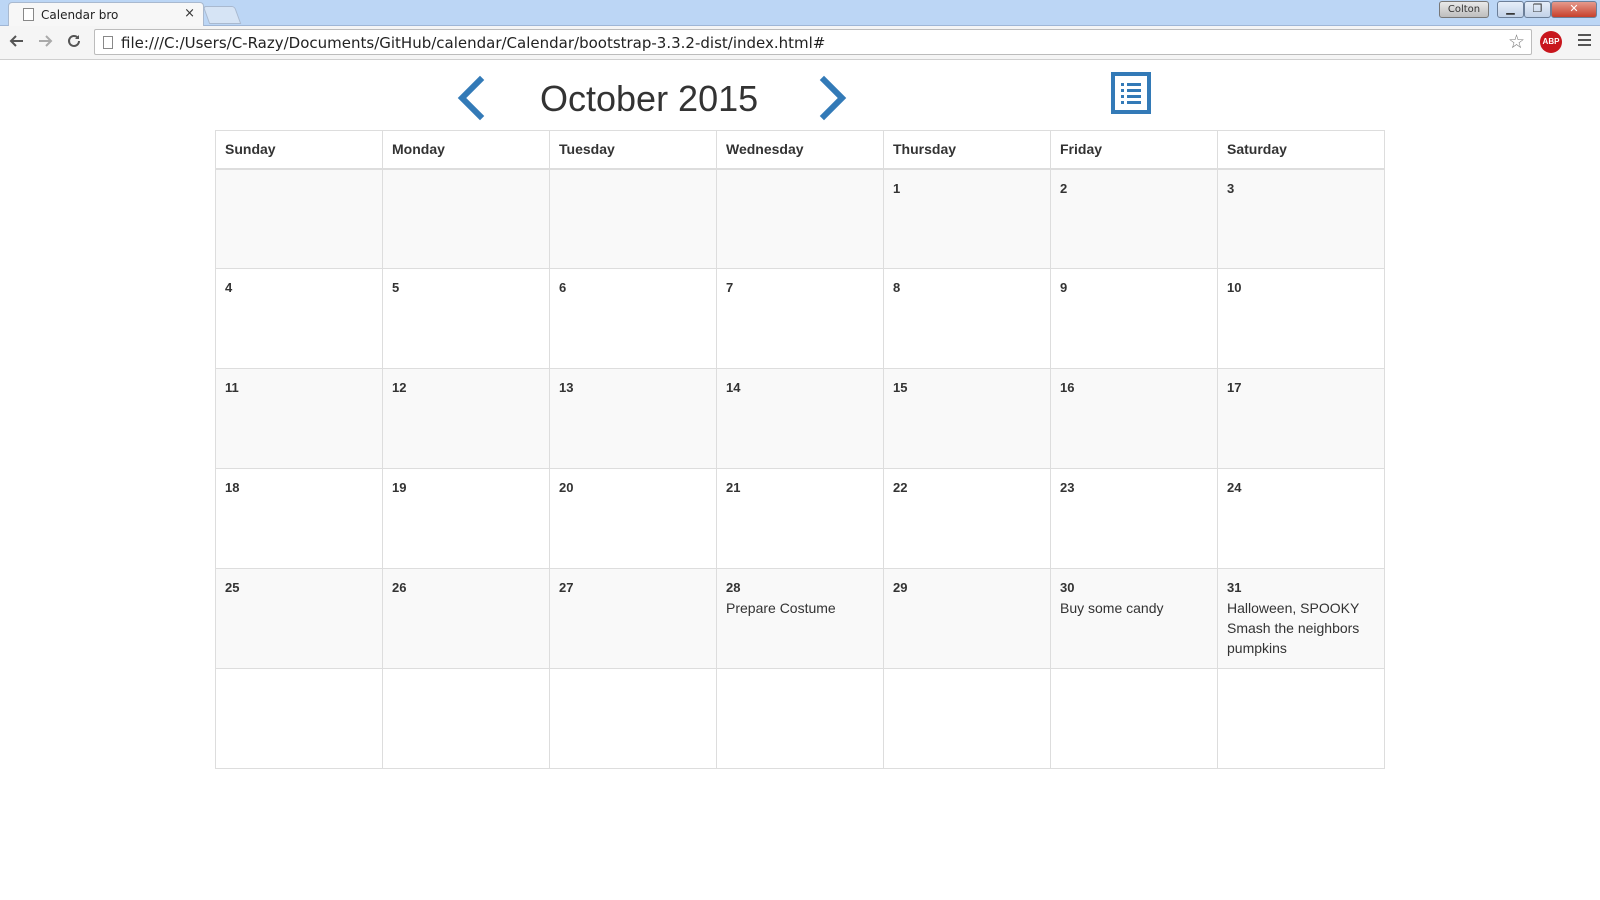  Describe the element at coordinates (967, 318) in the screenshot. I see `day-cell: 8` at that location.